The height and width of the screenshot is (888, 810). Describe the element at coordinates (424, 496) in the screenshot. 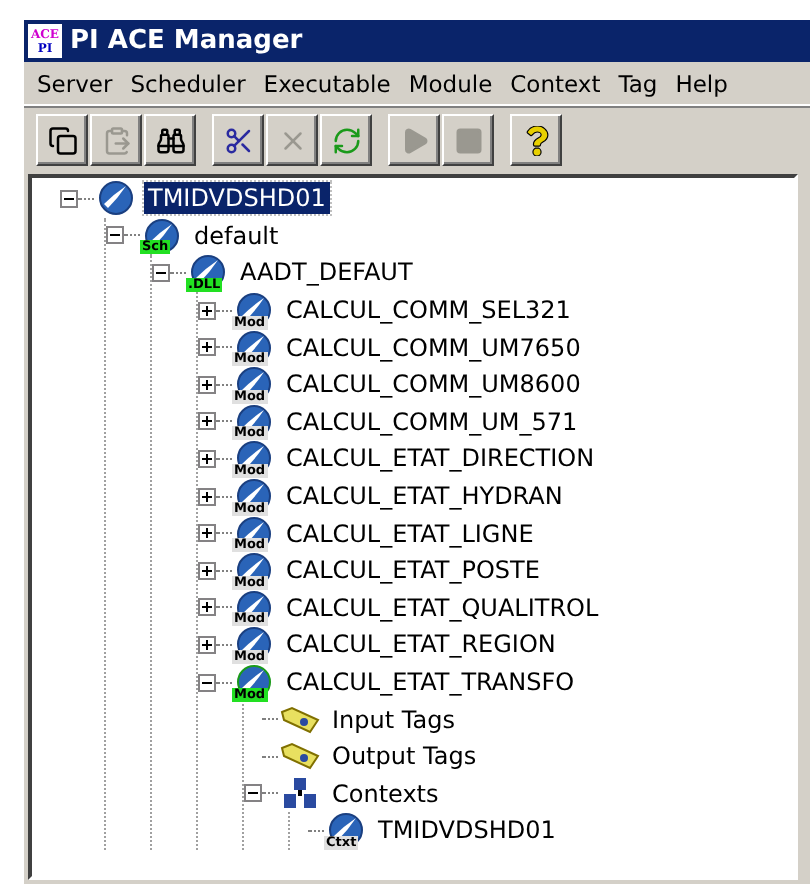

I see `tree-item: CALCUL_ETAT_HYDRAN` at that location.